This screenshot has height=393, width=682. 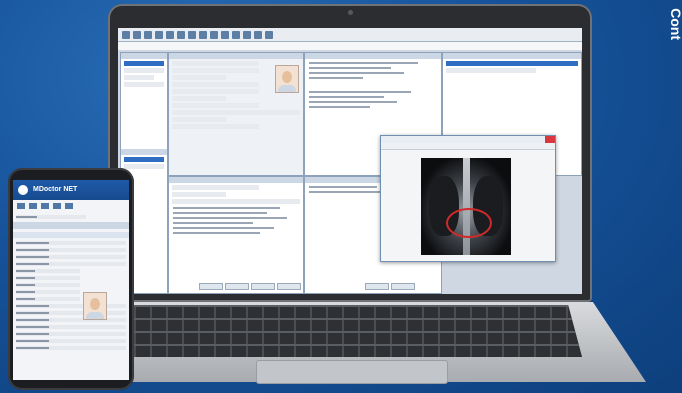 What do you see at coordinates (675, 24) in the screenshot?
I see `side-label: Cont` at bounding box center [675, 24].